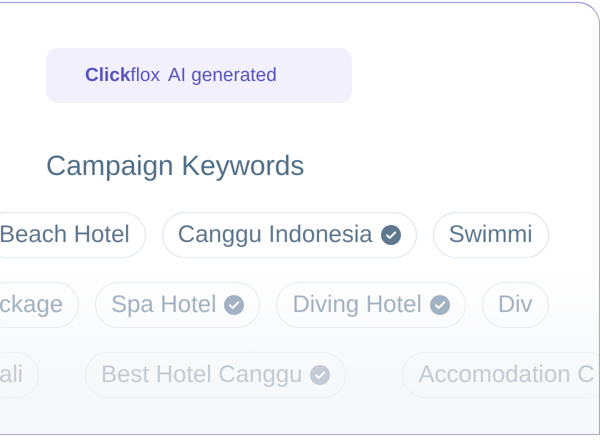  What do you see at coordinates (177, 305) in the screenshot?
I see `keyword-chip: Spa Hotel` at bounding box center [177, 305].